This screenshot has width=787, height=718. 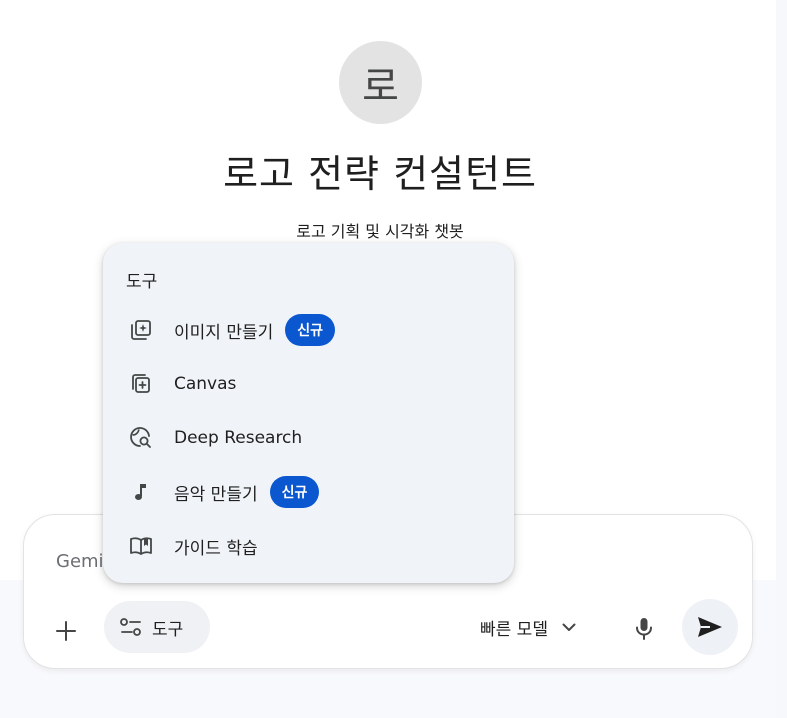 I want to click on menu-item-guided-learning: 가이드 학습, so click(x=308, y=546).